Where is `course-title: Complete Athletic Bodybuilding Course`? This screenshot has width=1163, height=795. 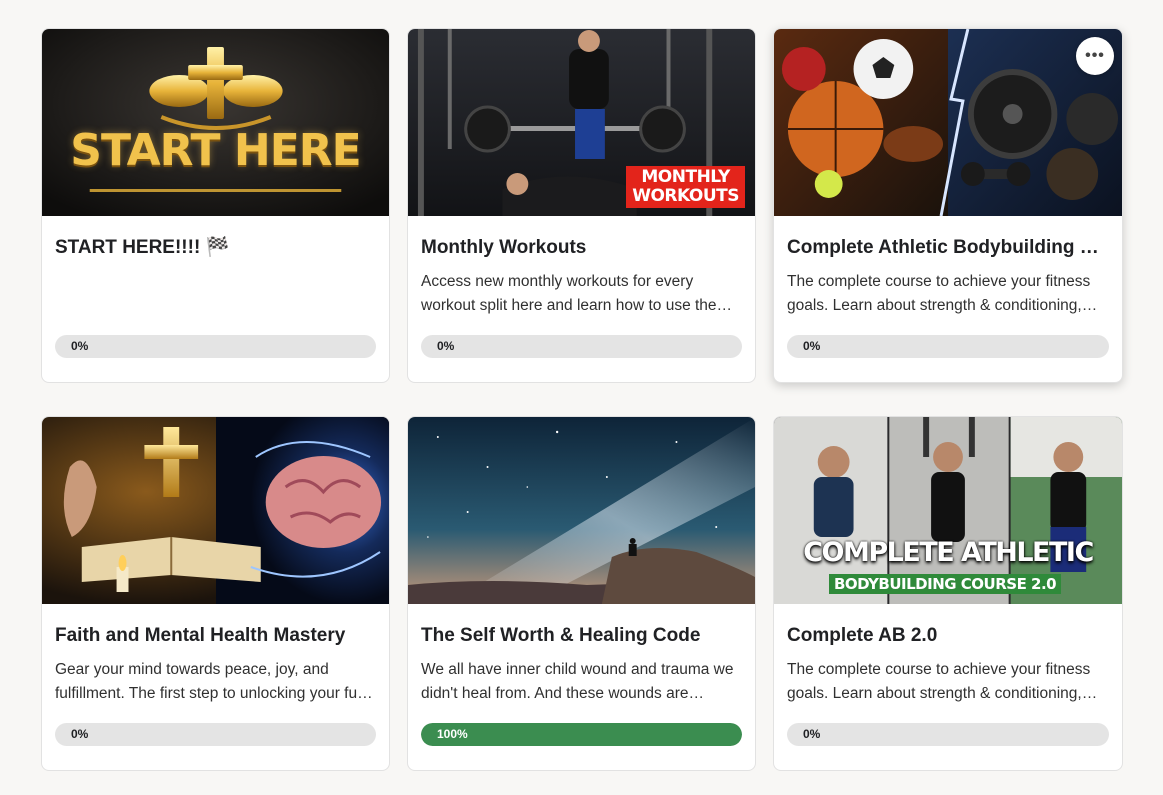 course-title: Complete Athletic Bodybuilding Course is located at coordinates (948, 247).